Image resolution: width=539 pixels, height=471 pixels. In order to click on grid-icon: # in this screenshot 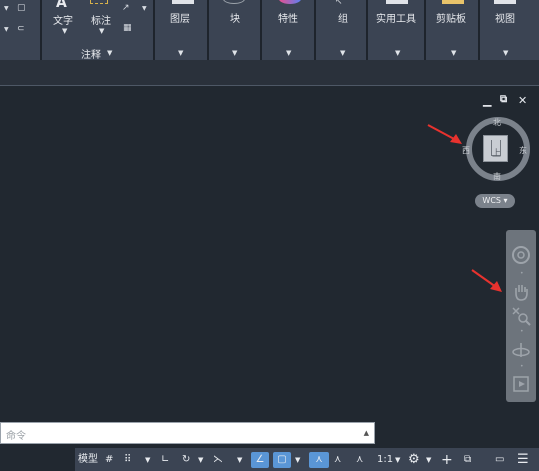, I will do `click(109, 460)`.